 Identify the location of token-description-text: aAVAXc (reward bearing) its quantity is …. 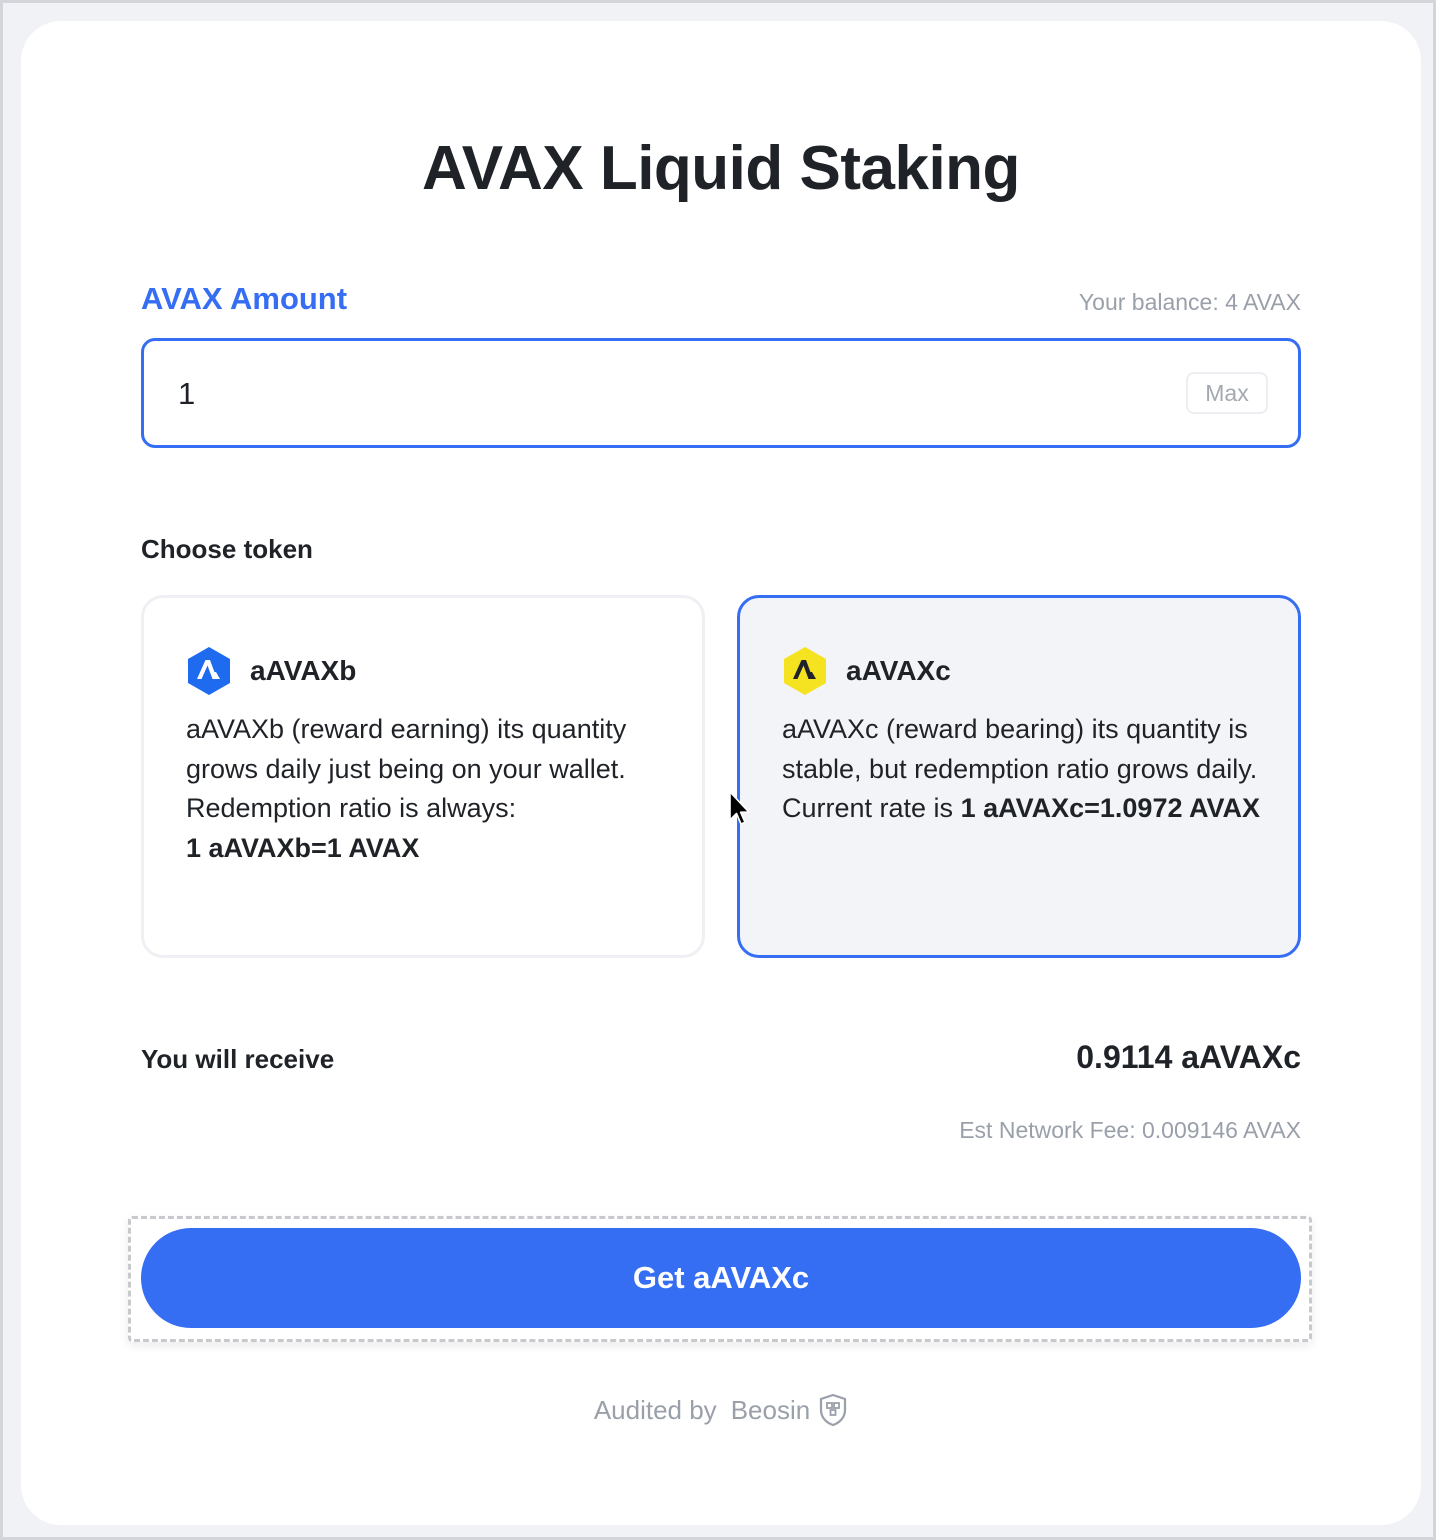
(1020, 749).